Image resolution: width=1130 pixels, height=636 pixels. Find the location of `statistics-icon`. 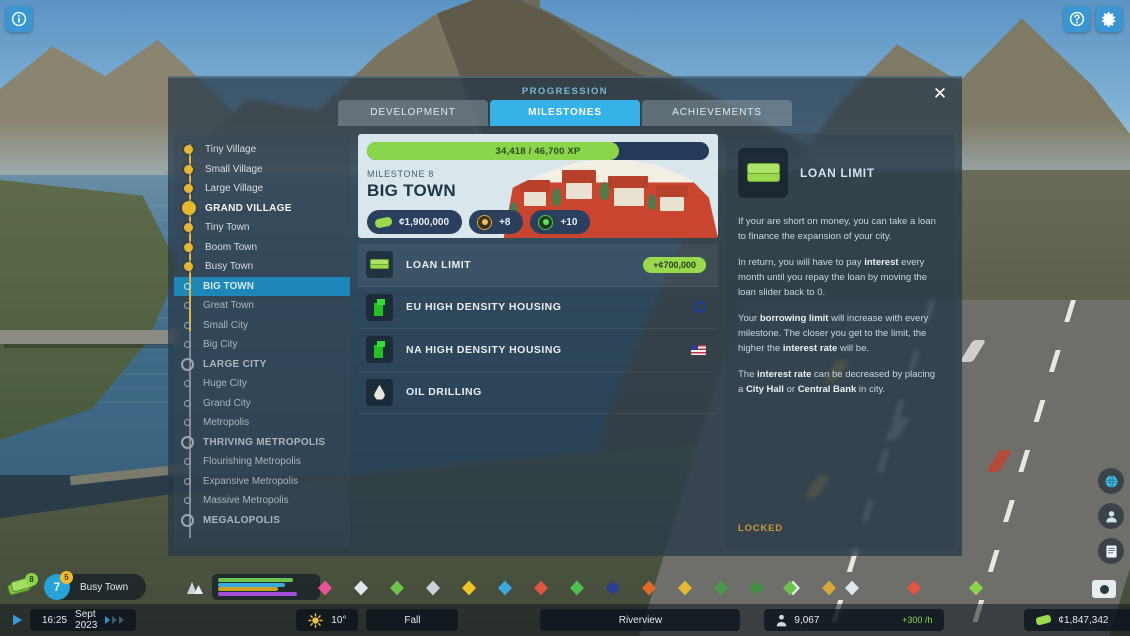

statistics-icon is located at coordinates (914, 588).